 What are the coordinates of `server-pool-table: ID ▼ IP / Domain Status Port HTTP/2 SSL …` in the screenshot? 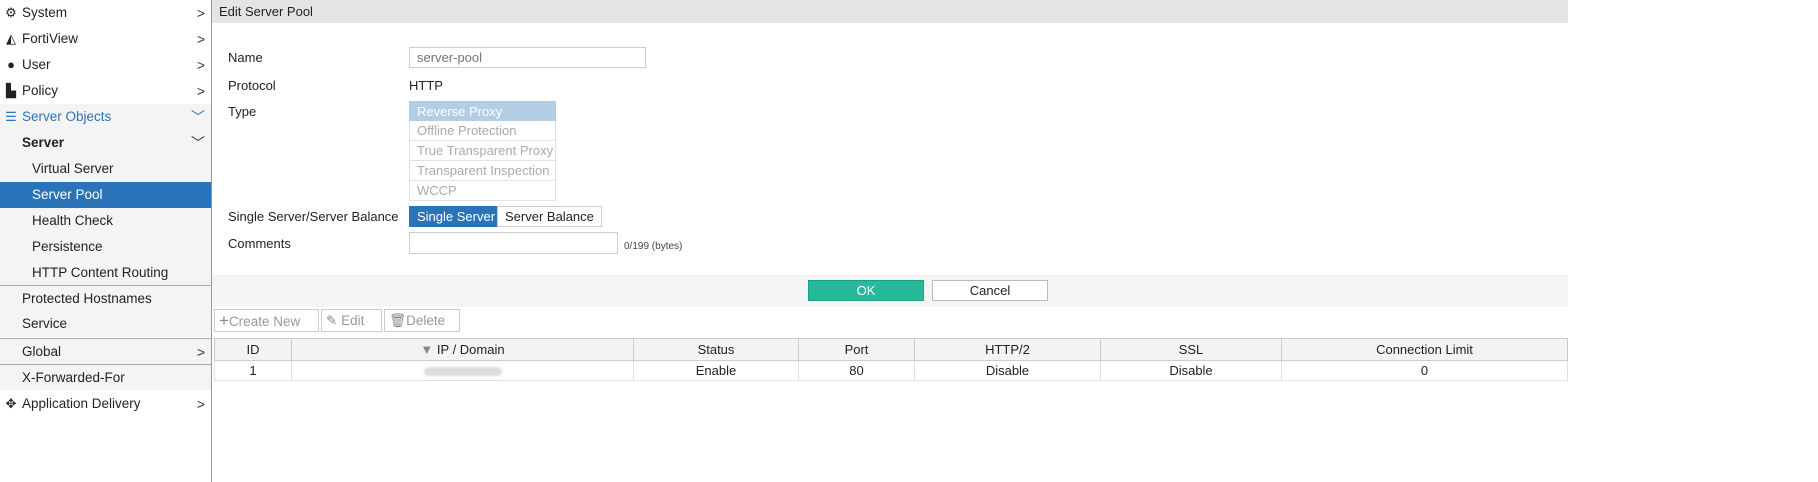 It's located at (891, 359).